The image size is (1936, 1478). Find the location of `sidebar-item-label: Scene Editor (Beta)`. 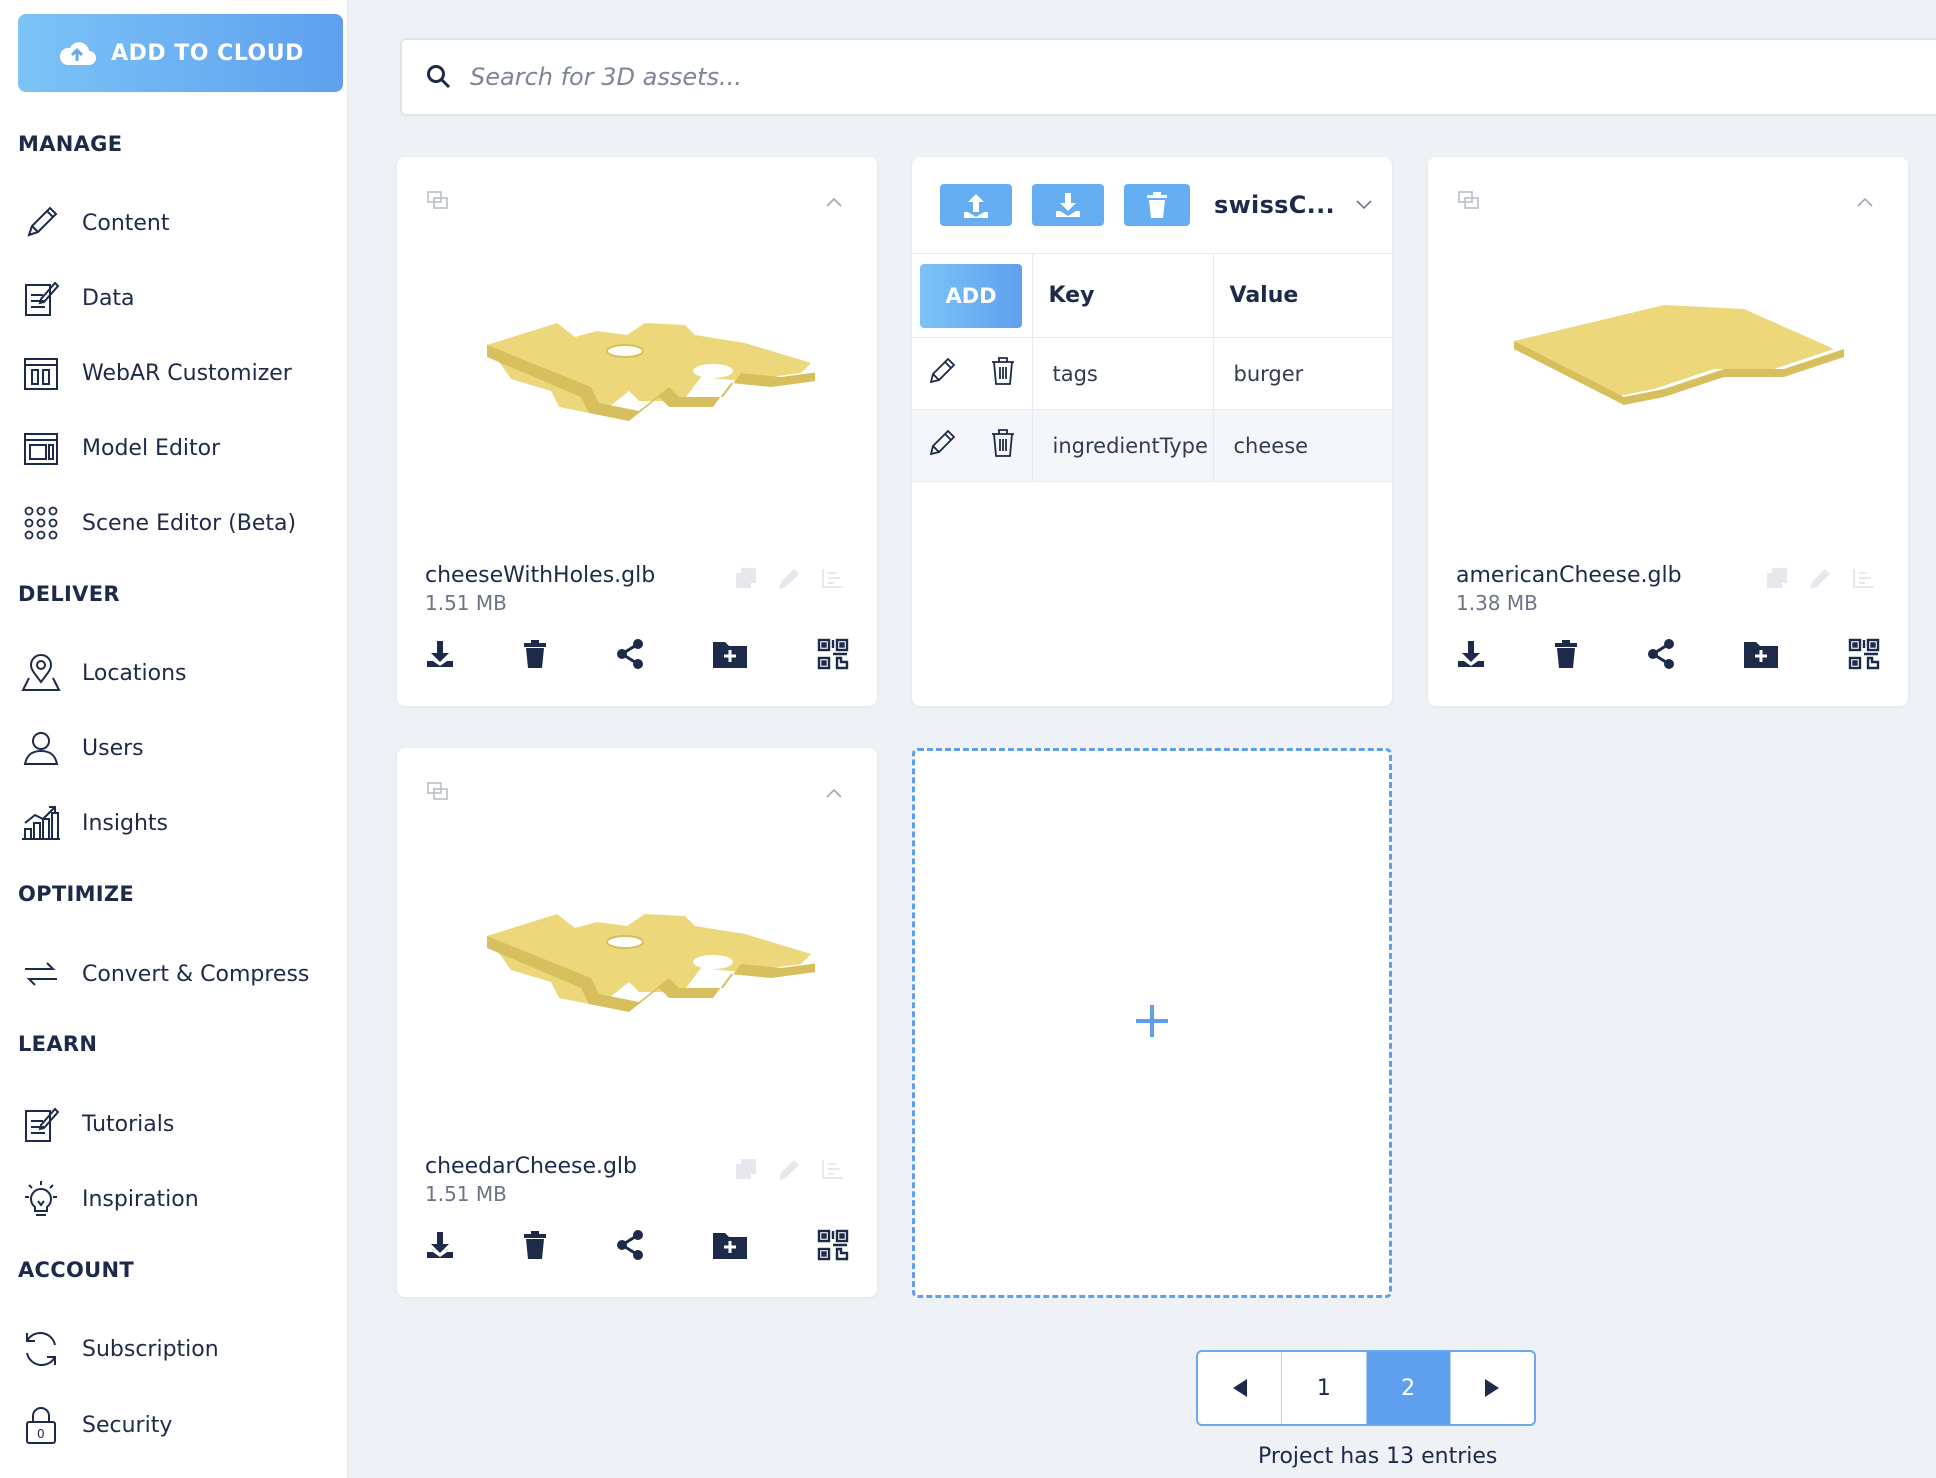

sidebar-item-label: Scene Editor (Beta) is located at coordinates (189, 523).